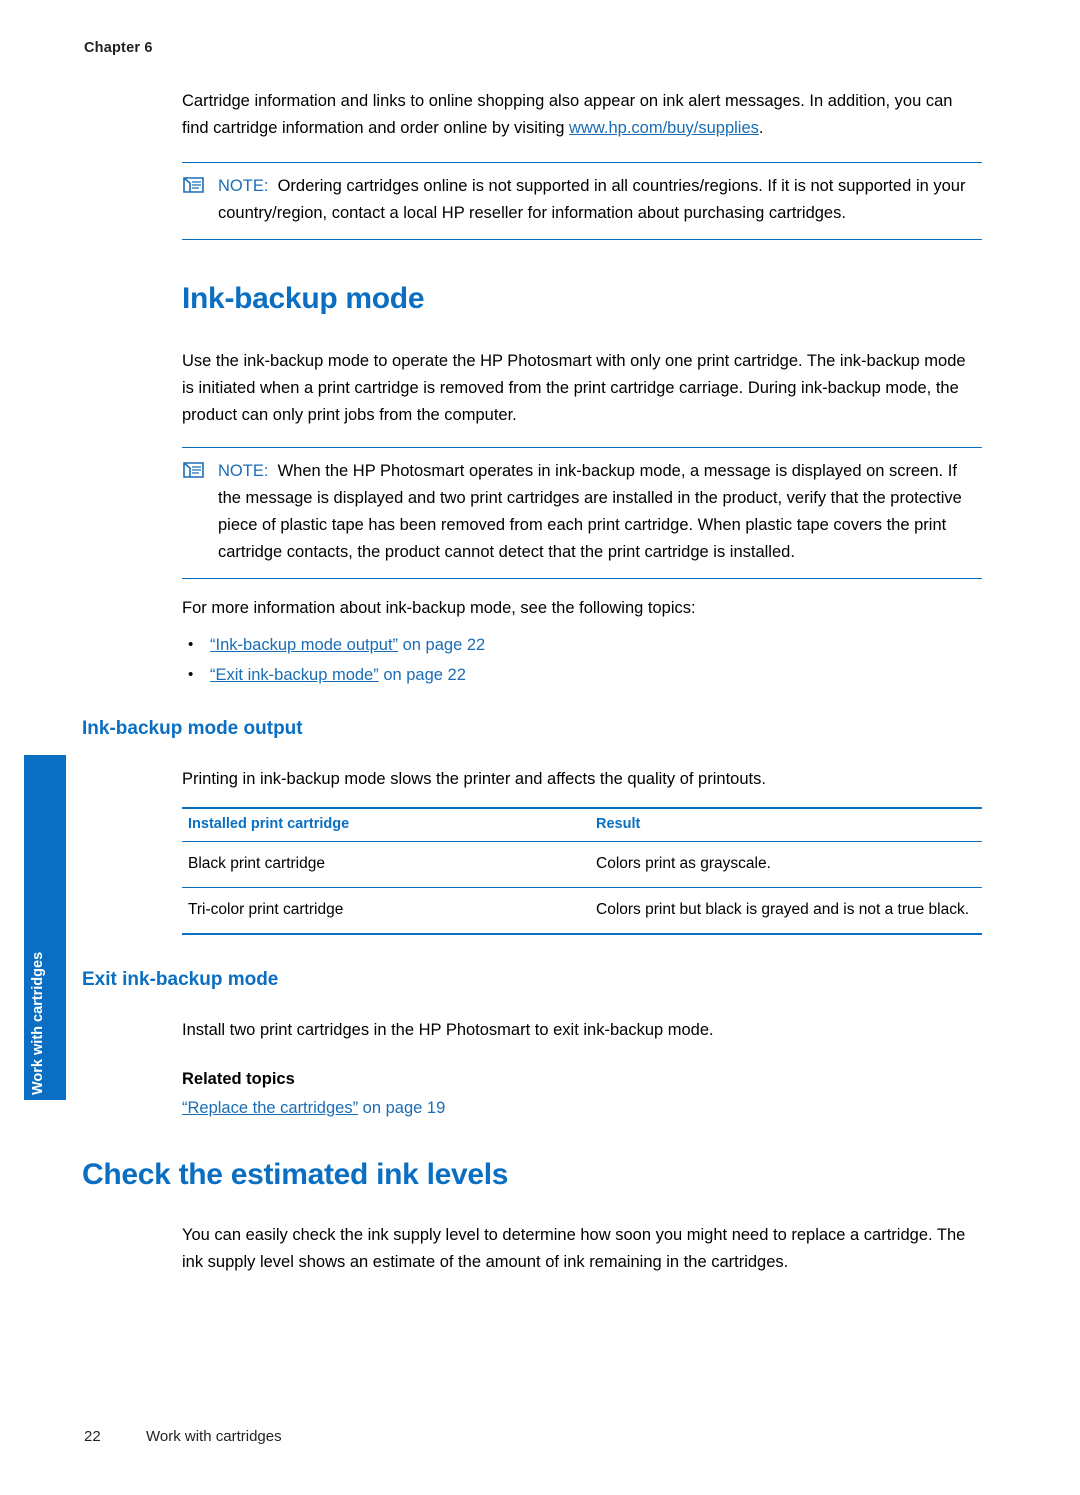 The image size is (1080, 1495). I want to click on table-header-row: Installed print cartridge Result, so click(582, 824).